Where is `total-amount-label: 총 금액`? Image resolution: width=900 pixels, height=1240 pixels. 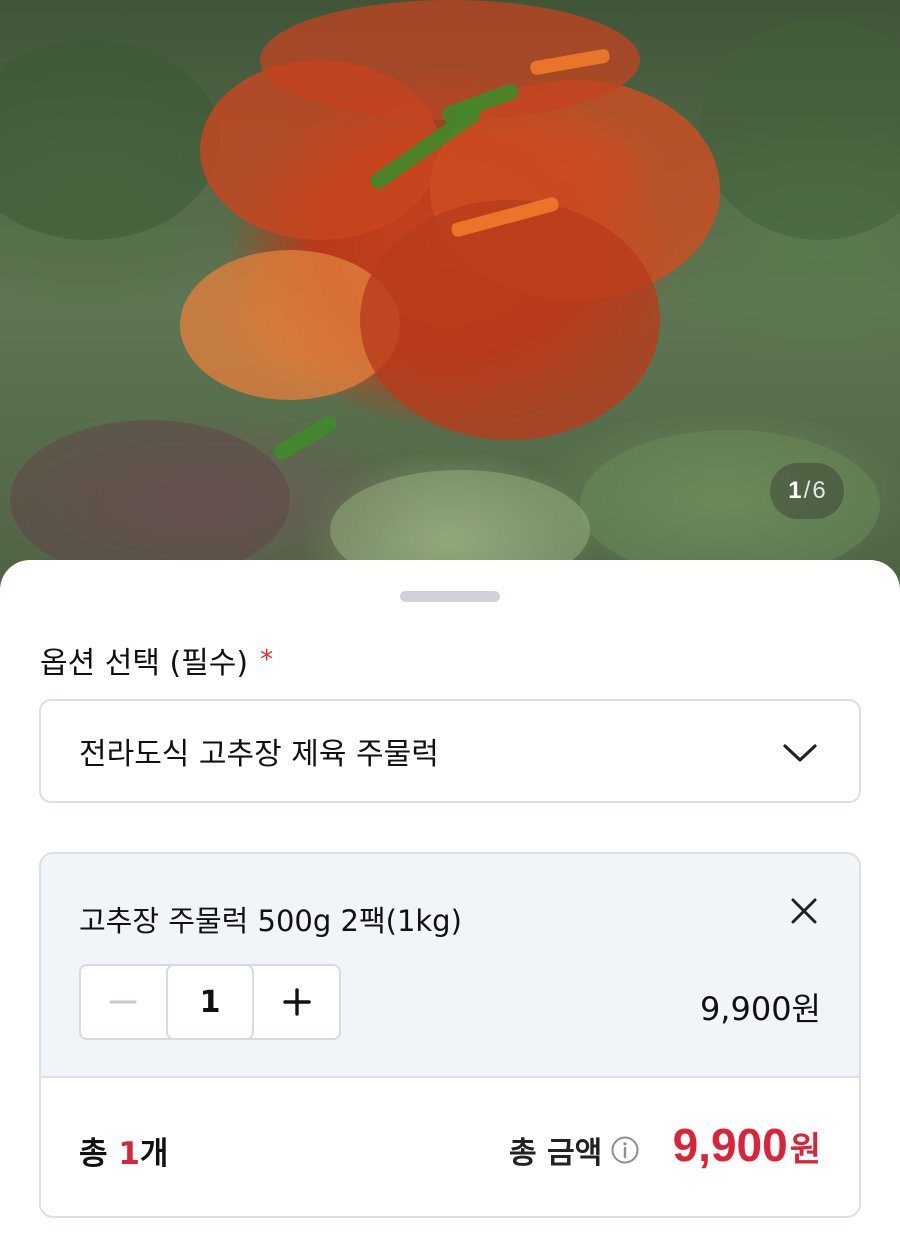
total-amount-label: 총 금액 is located at coordinates (574, 1150).